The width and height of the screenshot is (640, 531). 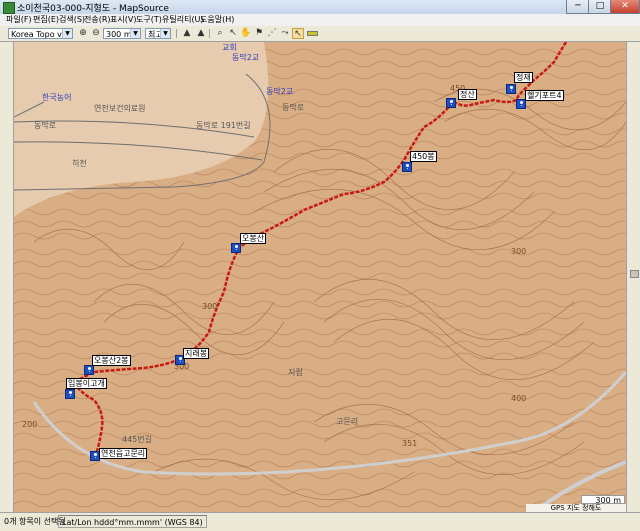 What do you see at coordinates (97, 20) in the screenshot?
I see `menu-transfer: 전송(R)` at bounding box center [97, 20].